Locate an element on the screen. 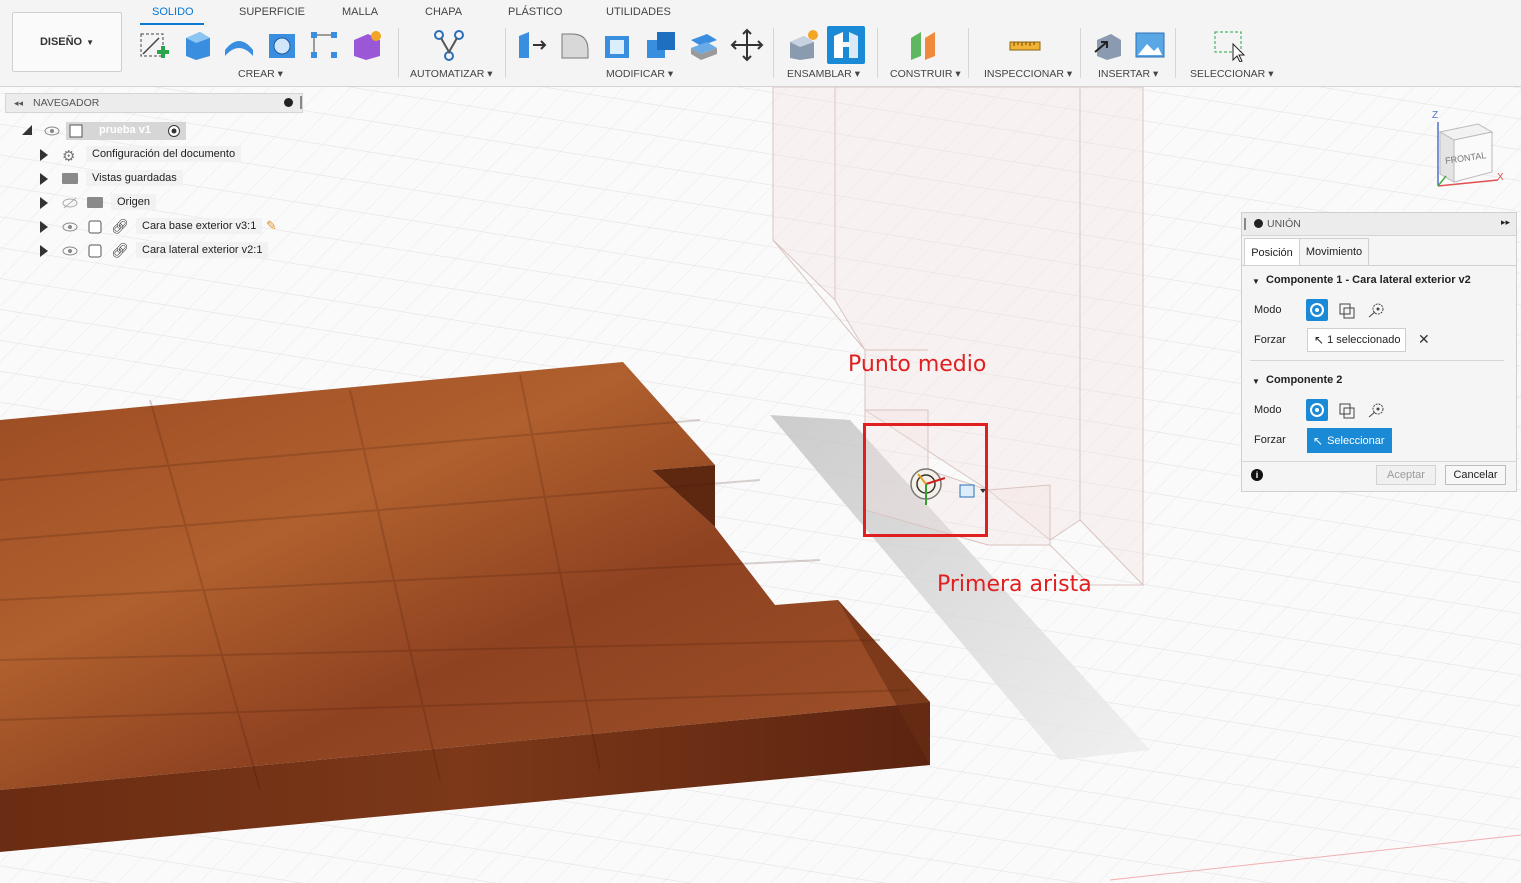 The image size is (1521, 883). expand-right-icon: ▸▸ is located at coordinates (1505, 222).